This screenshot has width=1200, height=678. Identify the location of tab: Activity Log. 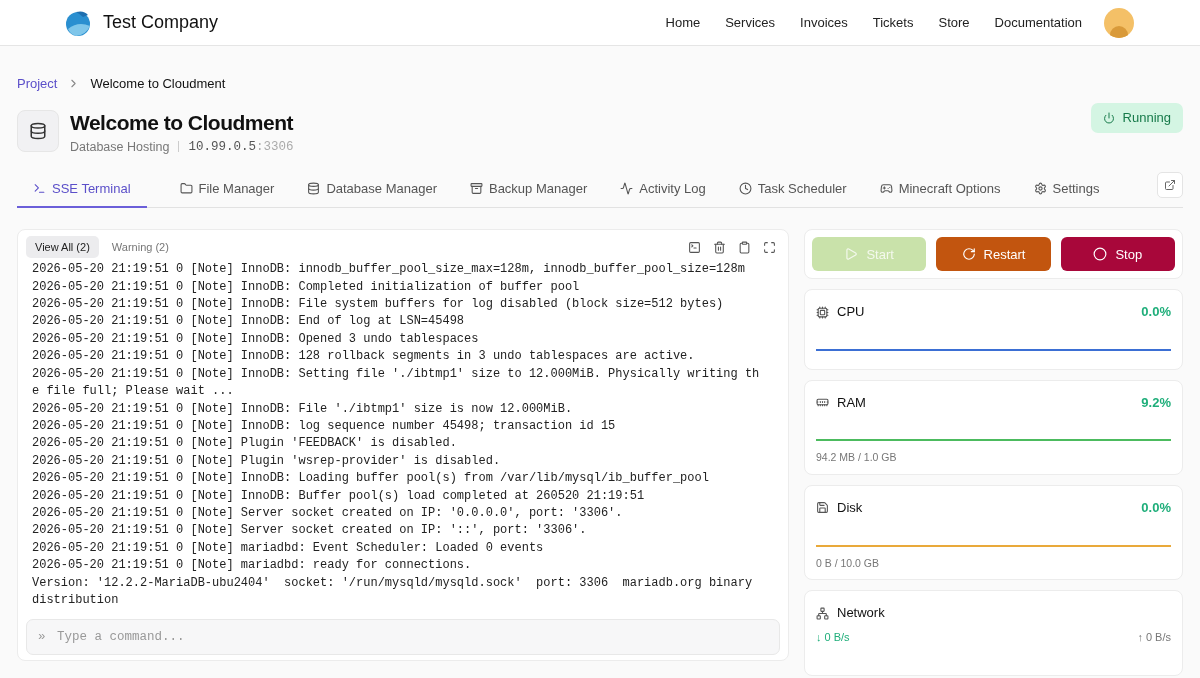
(663, 194).